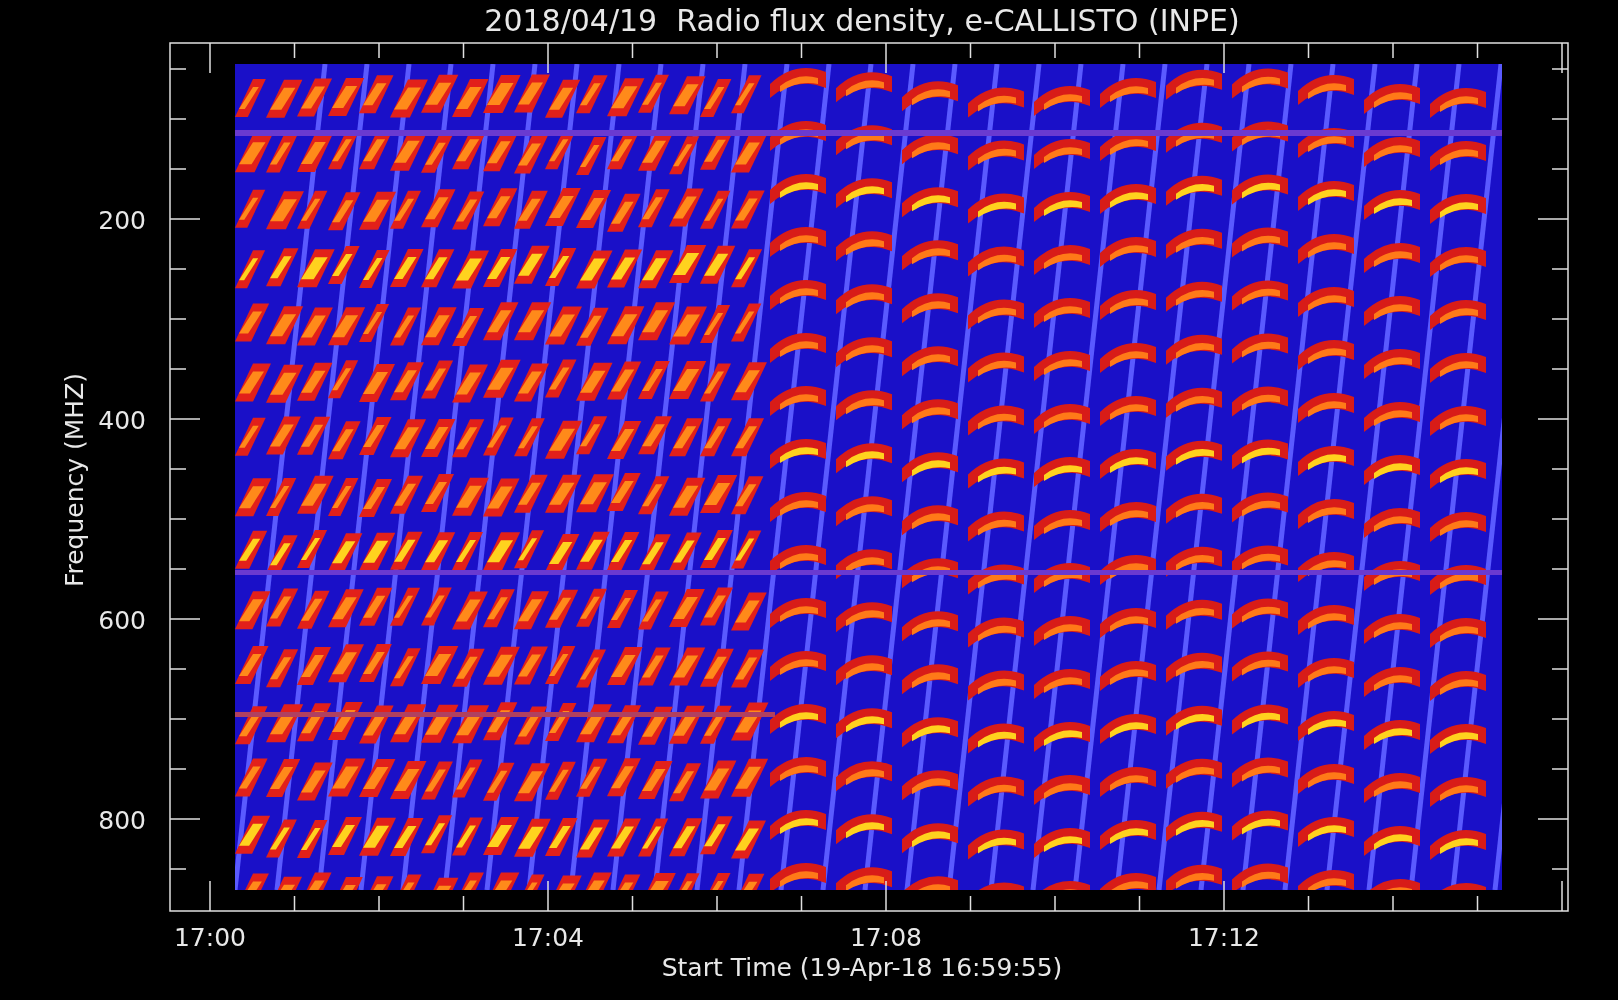 The image size is (1618, 1000). I want to click on tick-label: 17:08, so click(886, 937).